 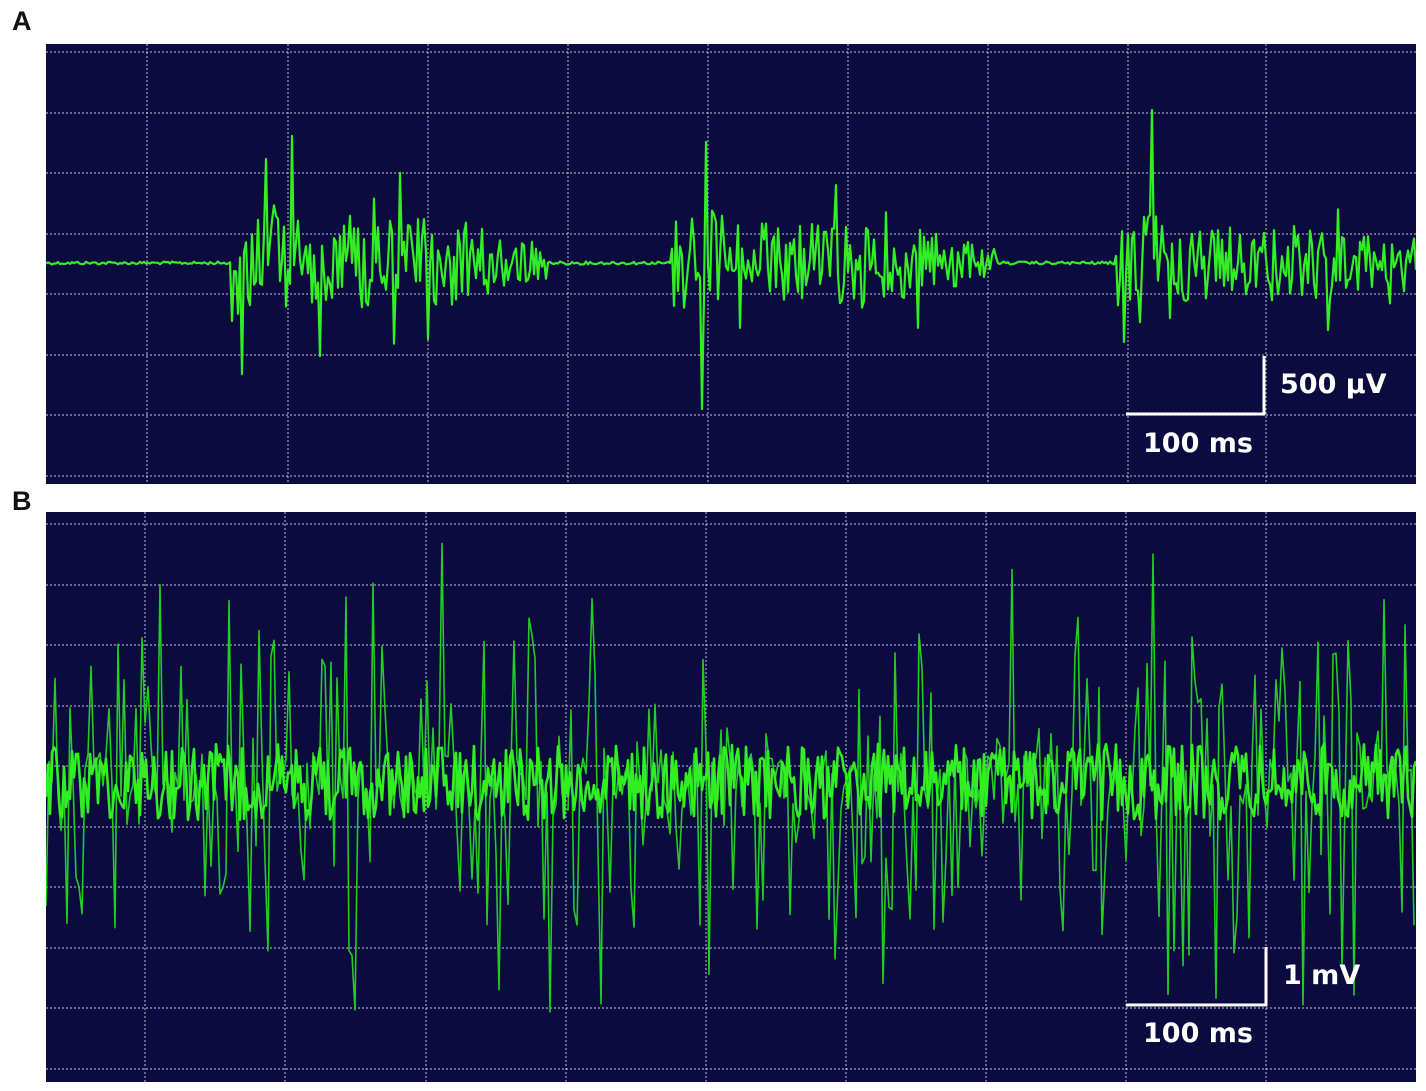 I want to click on panel-b-scale-bar, so click(x=1197, y=977).